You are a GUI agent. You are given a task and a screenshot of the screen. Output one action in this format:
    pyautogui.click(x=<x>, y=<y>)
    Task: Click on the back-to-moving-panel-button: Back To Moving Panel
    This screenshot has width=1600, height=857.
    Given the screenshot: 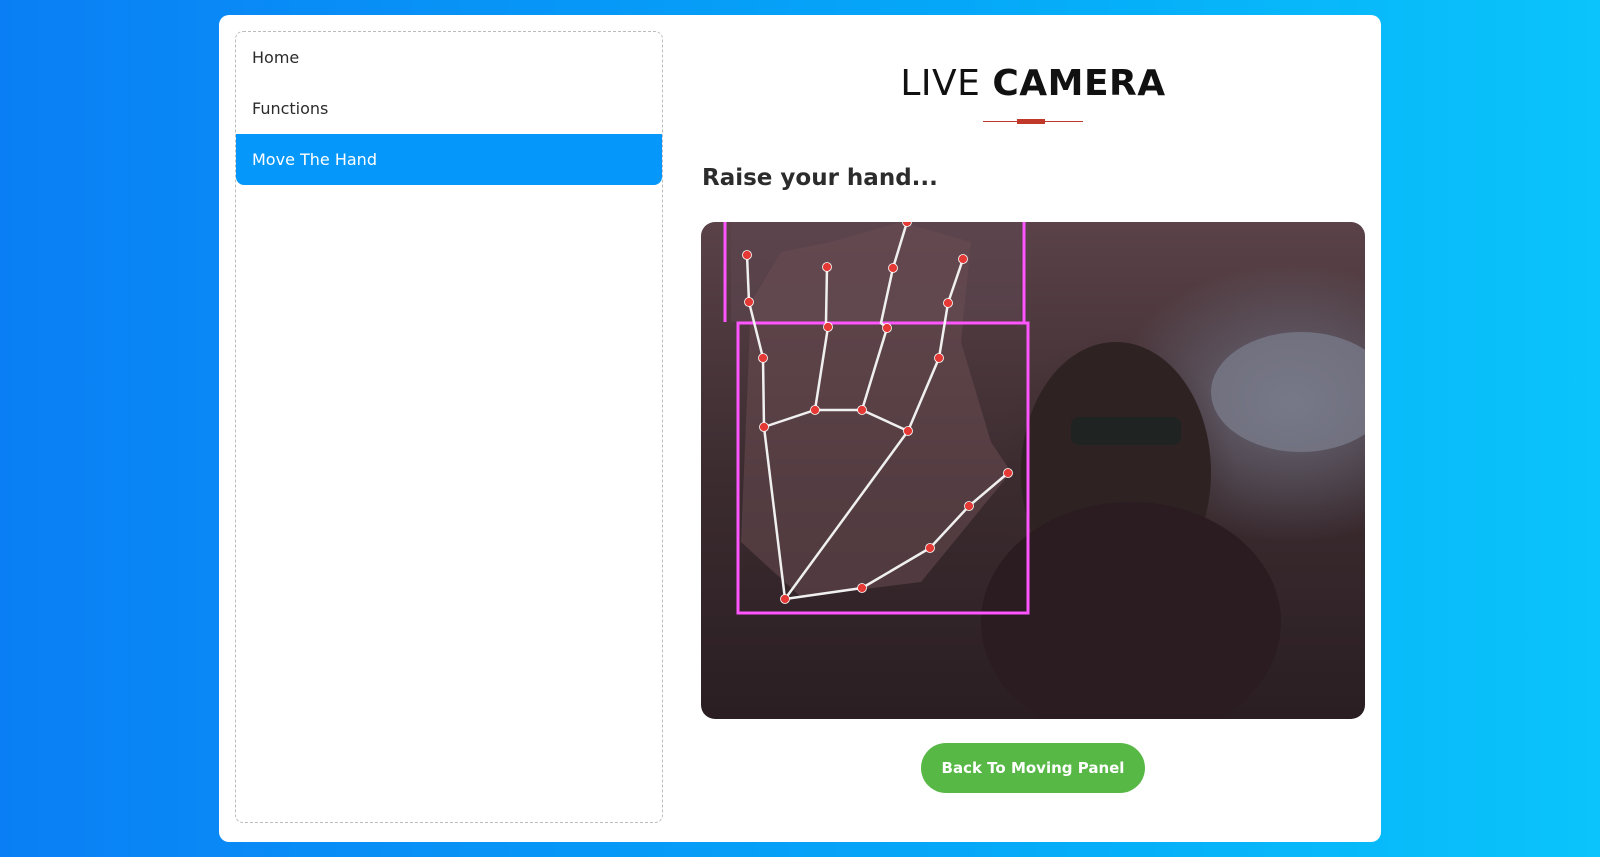 What is the action you would take?
    pyautogui.click(x=1033, y=768)
    